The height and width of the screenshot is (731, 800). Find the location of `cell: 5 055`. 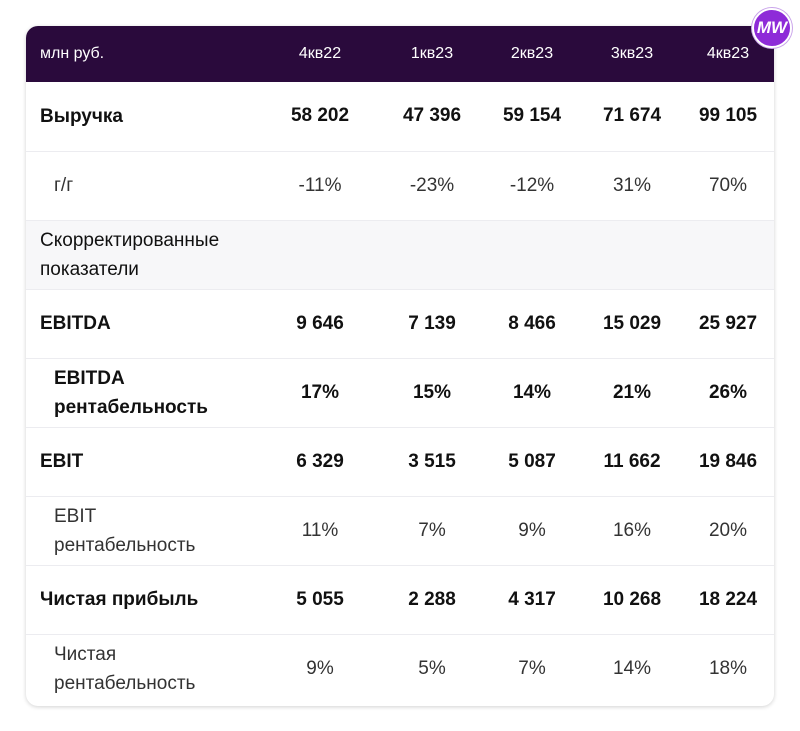

cell: 5 055 is located at coordinates (320, 599).